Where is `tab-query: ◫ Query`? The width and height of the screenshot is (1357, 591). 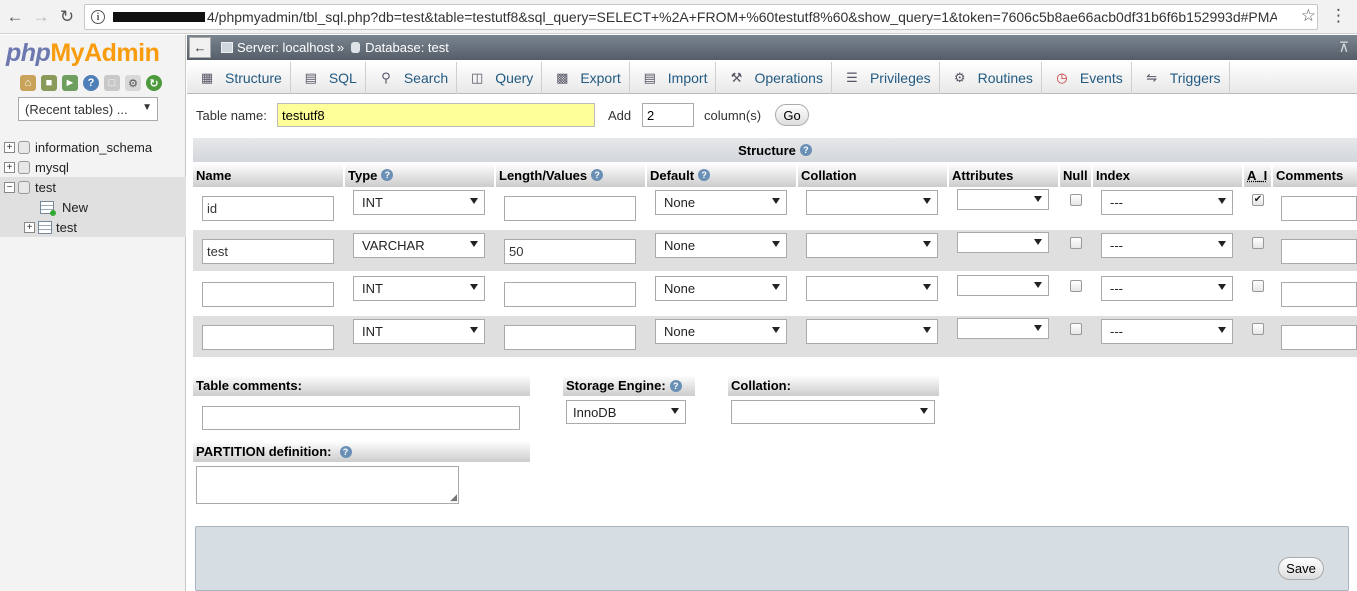
tab-query: ◫ Query is located at coordinates (500, 78).